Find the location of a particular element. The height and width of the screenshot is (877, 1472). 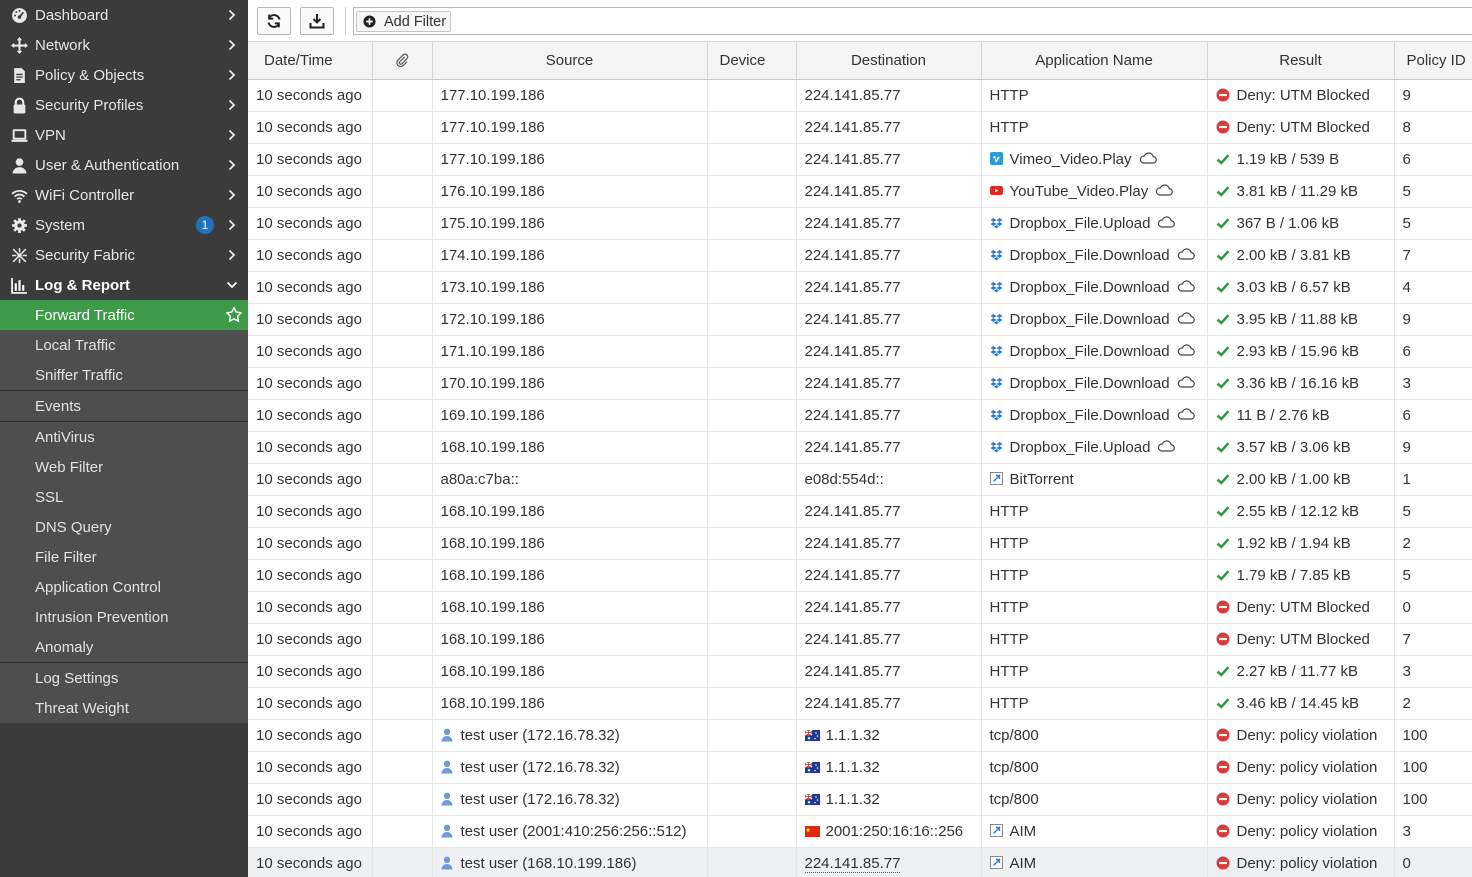

sidebar-item-wifi-controller: WiFi Controller is located at coordinates (124, 195).